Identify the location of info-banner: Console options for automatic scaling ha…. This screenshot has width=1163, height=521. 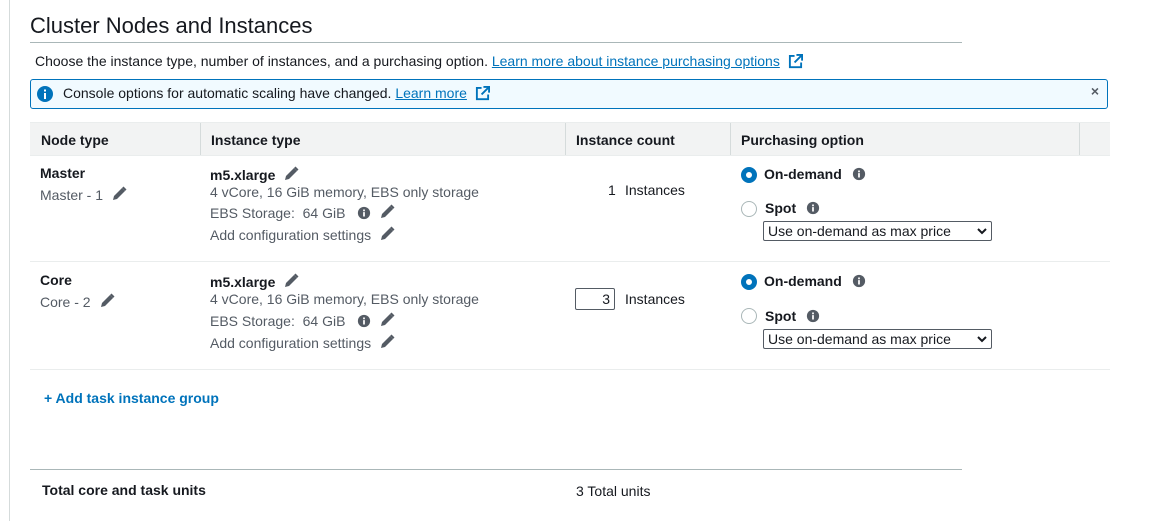
(569, 94).